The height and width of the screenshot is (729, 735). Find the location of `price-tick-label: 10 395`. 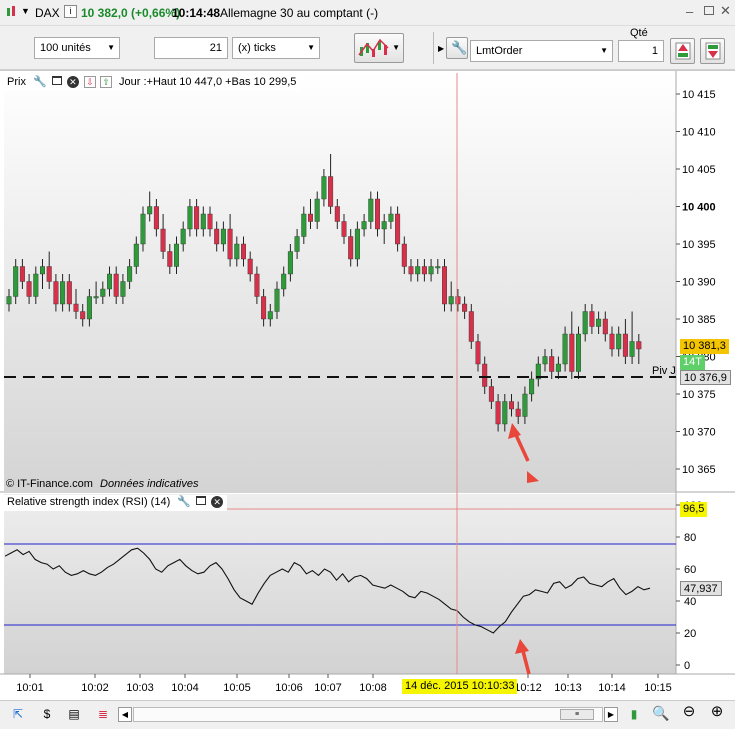

price-tick-label: 10 395 is located at coordinates (699, 245).